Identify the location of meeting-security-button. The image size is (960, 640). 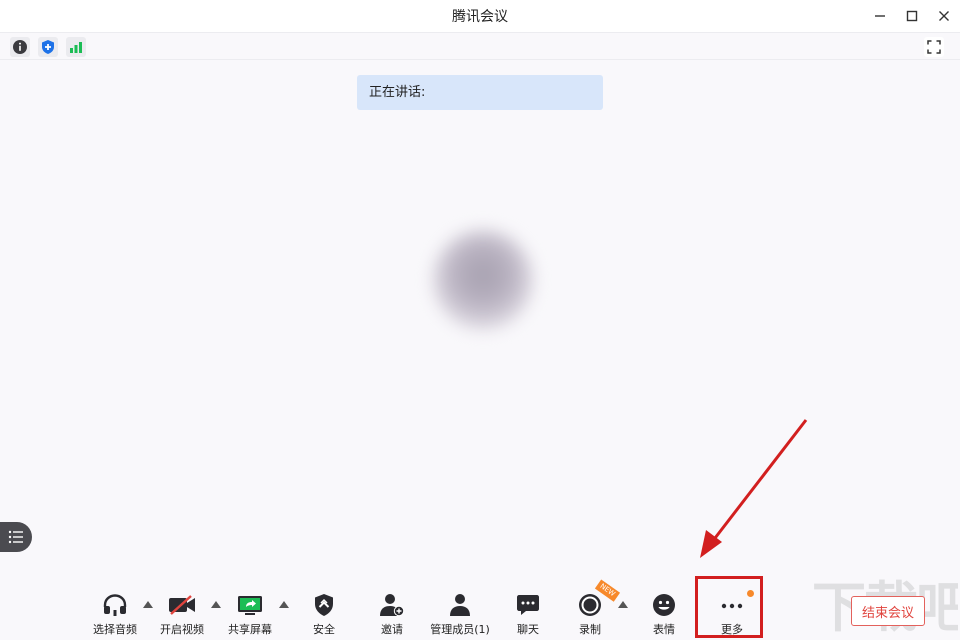
(48, 47).